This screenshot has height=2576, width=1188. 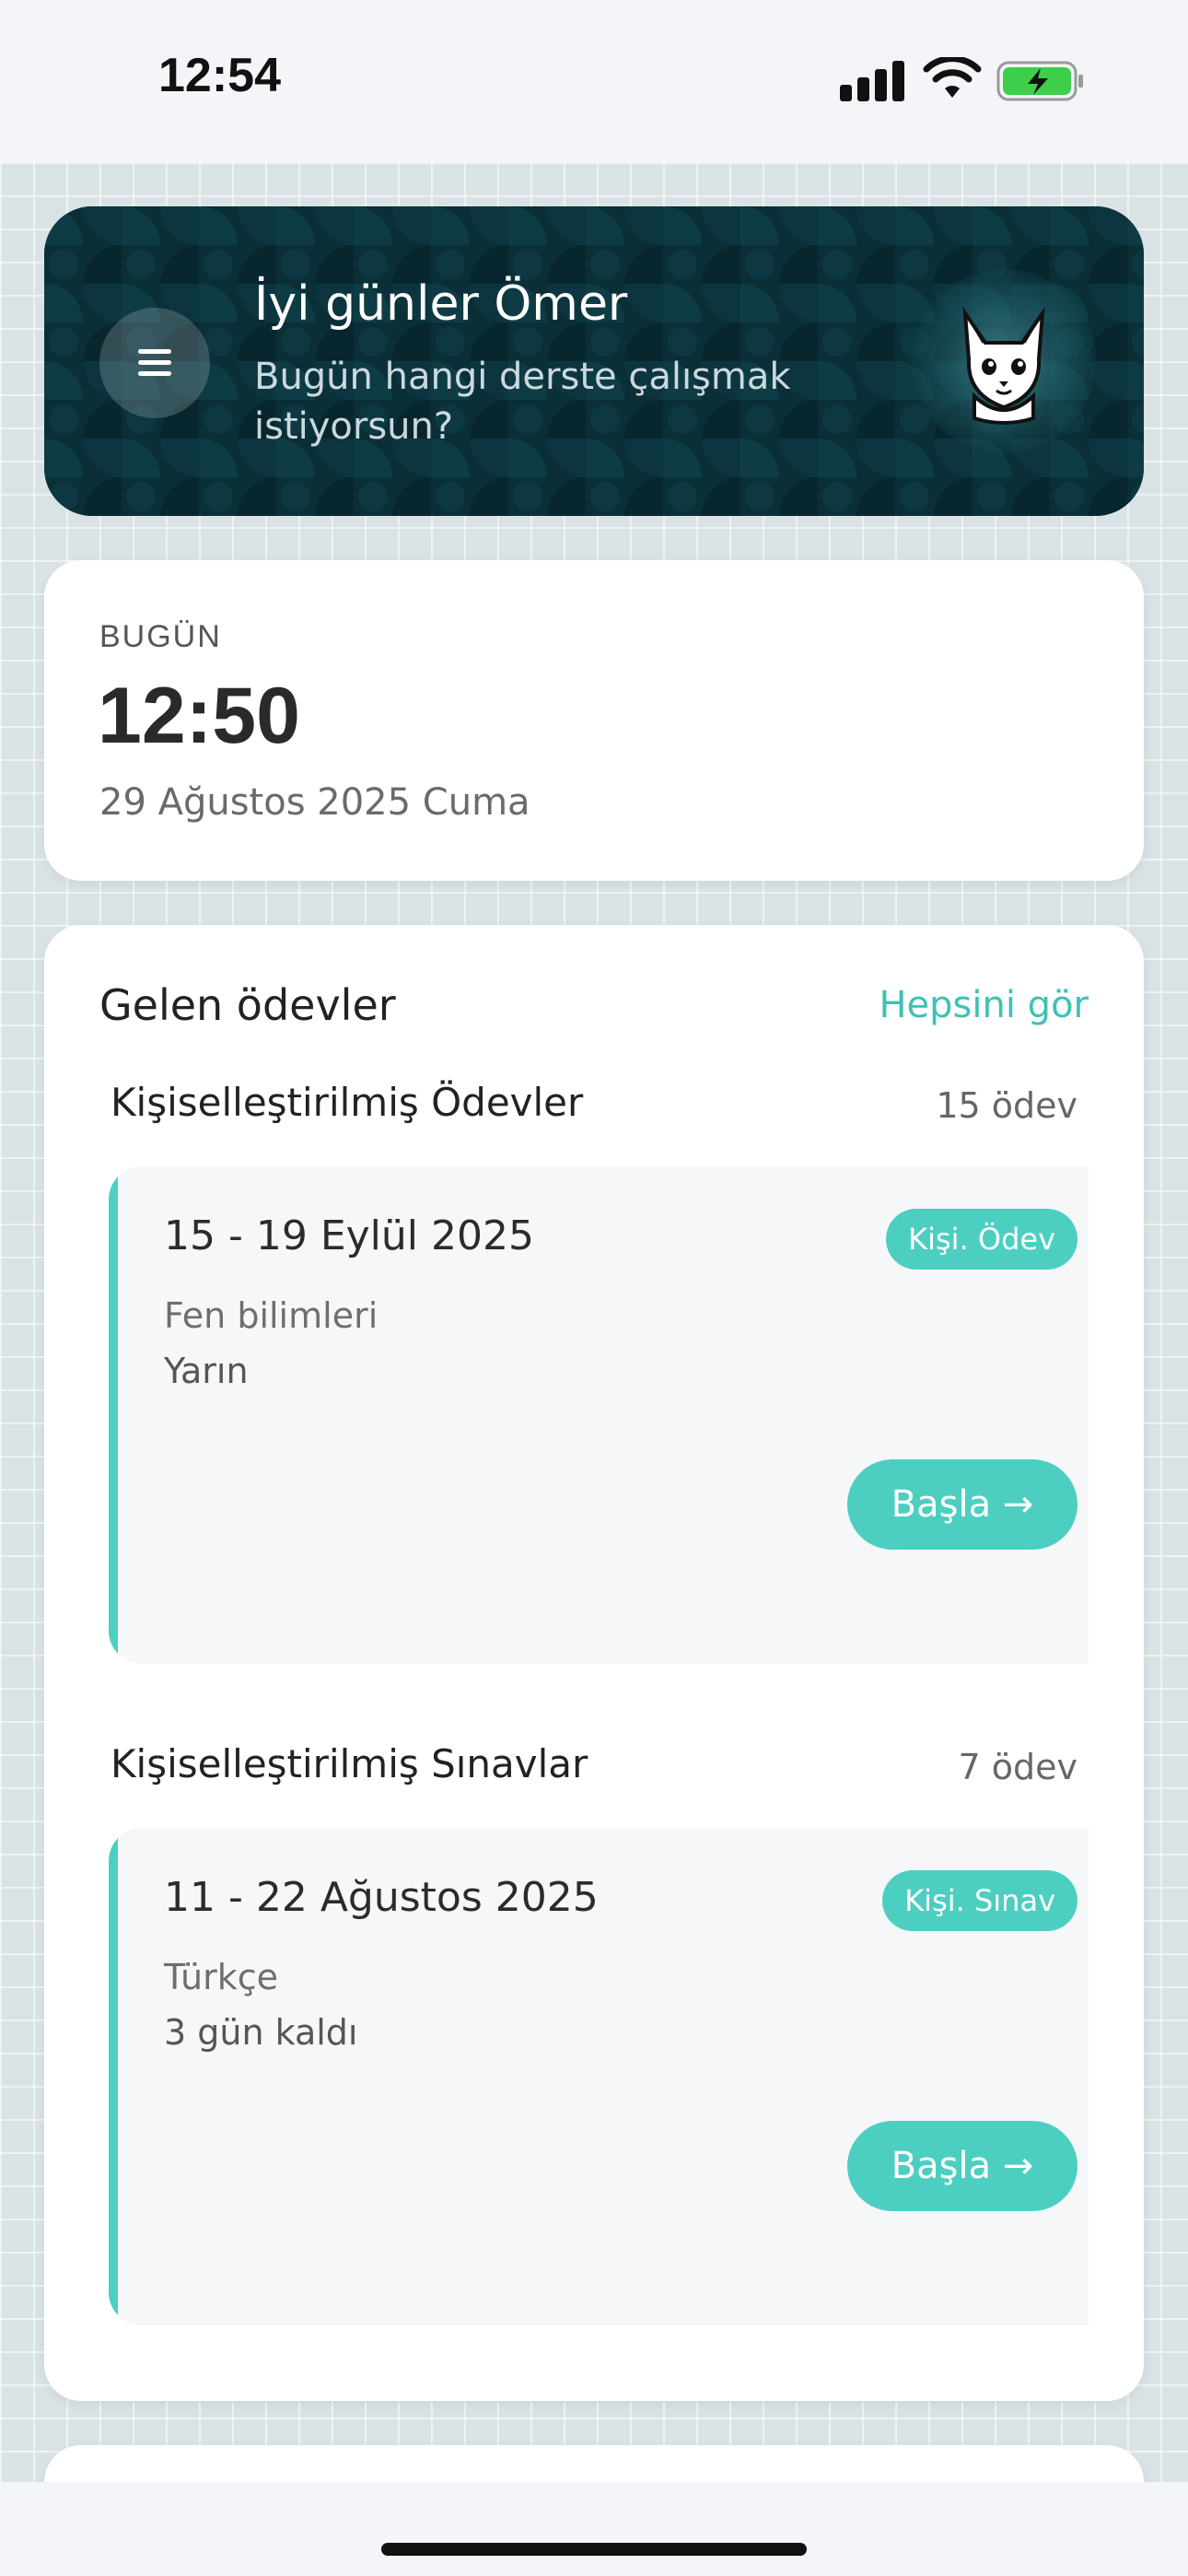 I want to click on task-title: 15 - 19 Eylül 2025, so click(x=349, y=1235).